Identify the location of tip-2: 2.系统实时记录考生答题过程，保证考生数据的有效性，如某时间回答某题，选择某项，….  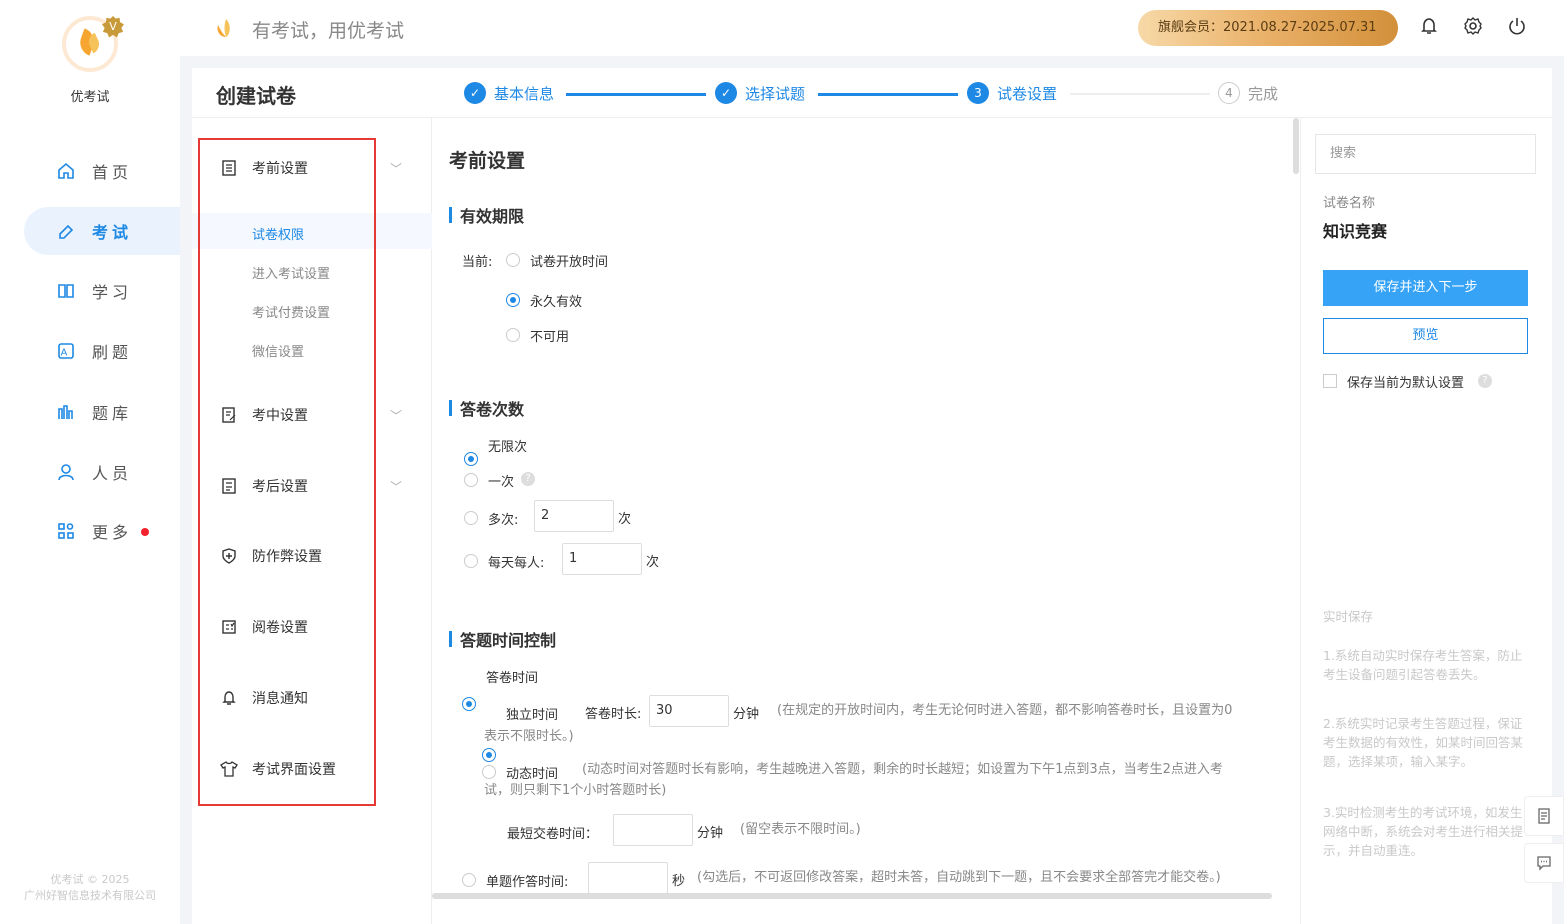
(1423, 742).